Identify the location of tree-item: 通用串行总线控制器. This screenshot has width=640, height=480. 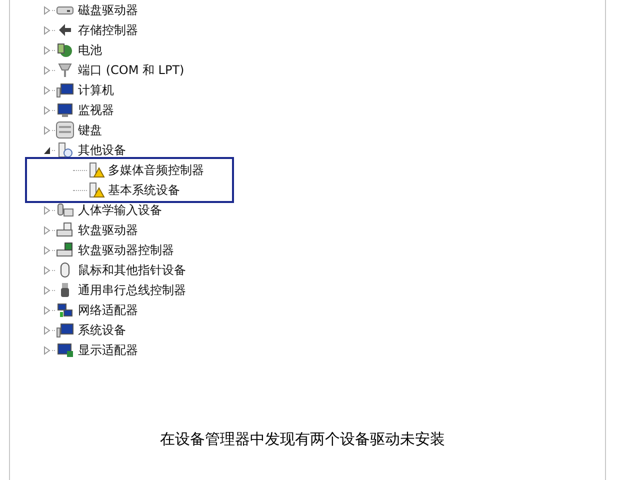
(132, 290).